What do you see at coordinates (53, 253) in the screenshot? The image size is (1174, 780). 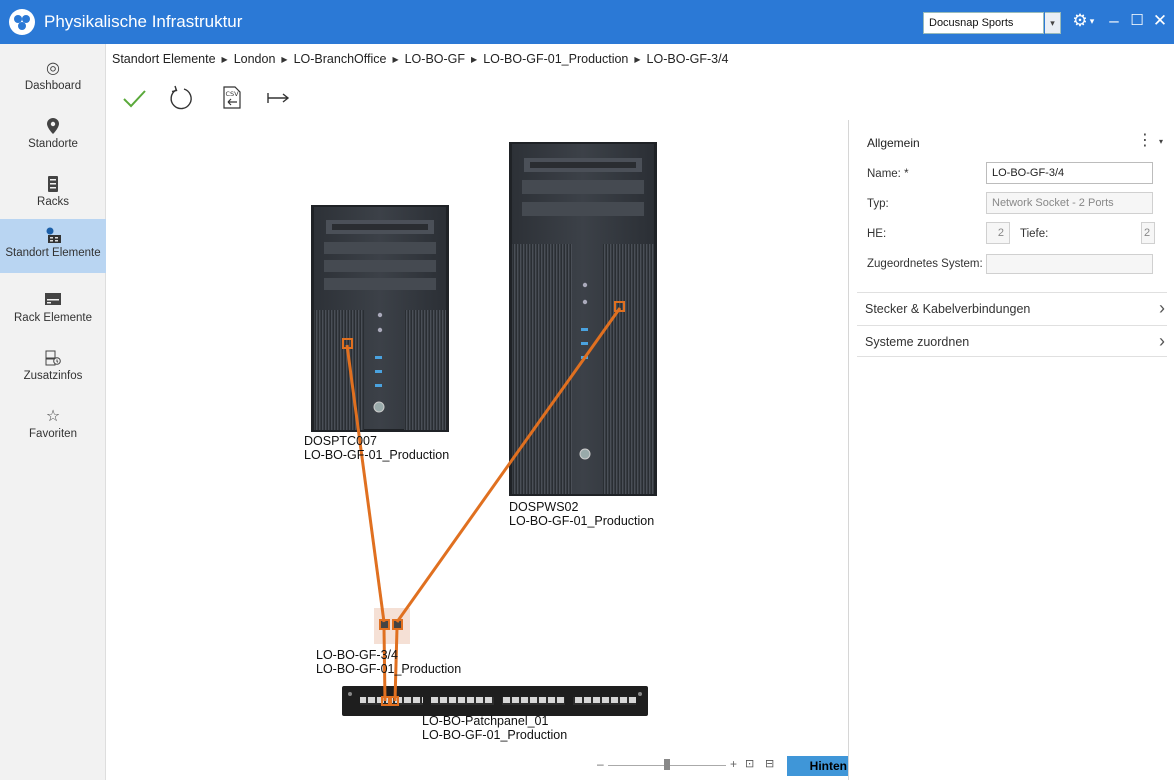 I see `sidebar-item-label: Standort Elemente` at bounding box center [53, 253].